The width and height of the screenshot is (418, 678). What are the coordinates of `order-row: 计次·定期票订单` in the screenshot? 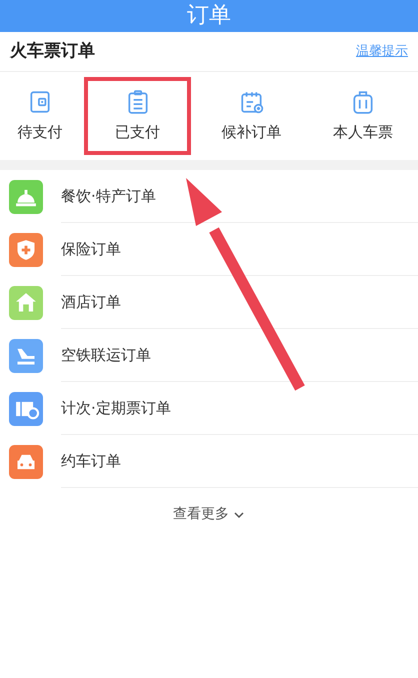 It's located at (209, 408).